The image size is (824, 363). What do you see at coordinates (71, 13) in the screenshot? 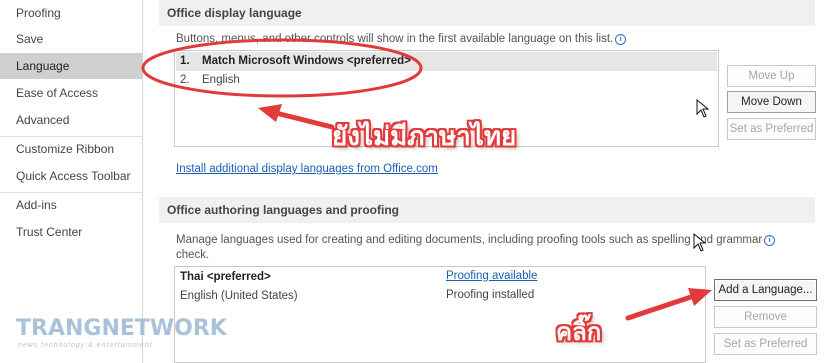
I see `sidebar-item-proofing: Proofing` at bounding box center [71, 13].